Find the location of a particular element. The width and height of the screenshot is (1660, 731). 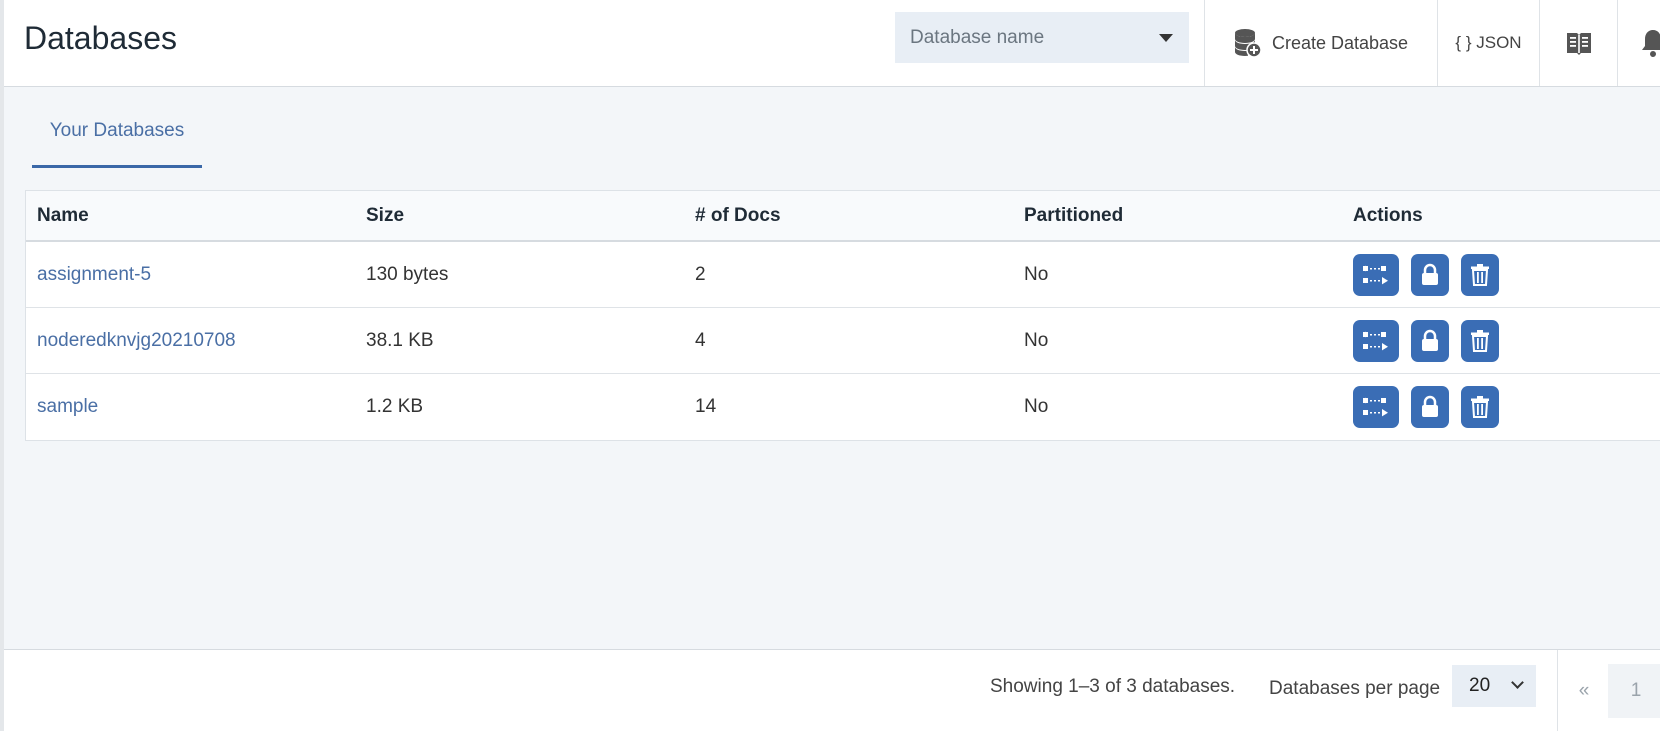

database-doc-count: 2 is located at coordinates (700, 274).